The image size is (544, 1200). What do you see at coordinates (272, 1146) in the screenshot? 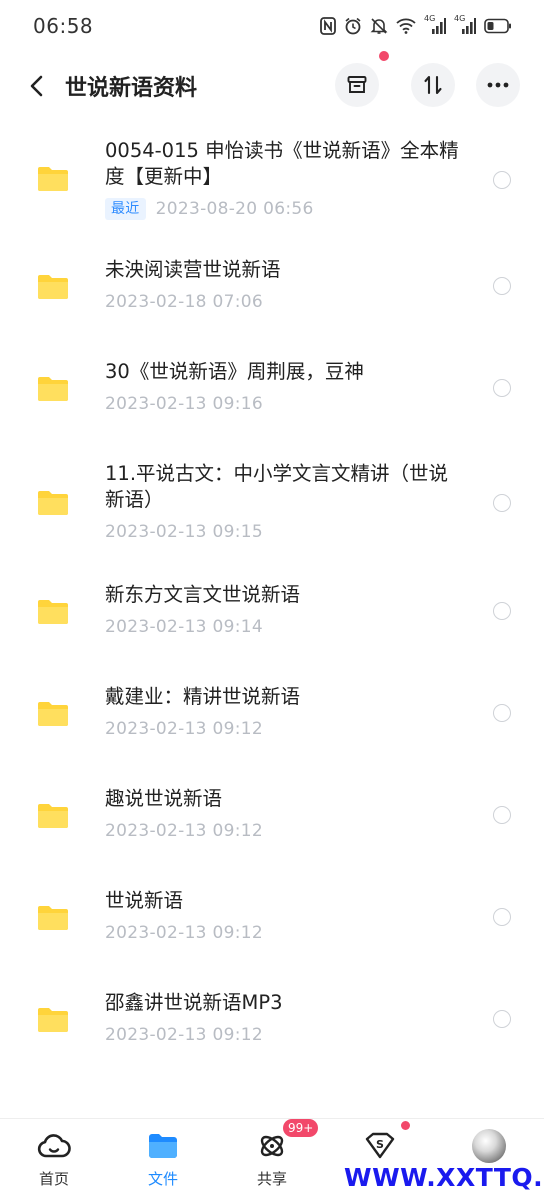
I see `share-orbit-icon` at bounding box center [272, 1146].